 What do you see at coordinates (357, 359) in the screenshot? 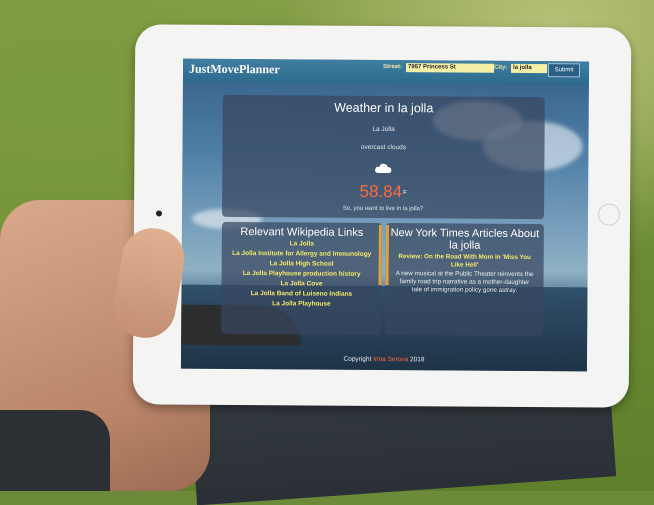
I see `copyright-label: Copyright` at bounding box center [357, 359].